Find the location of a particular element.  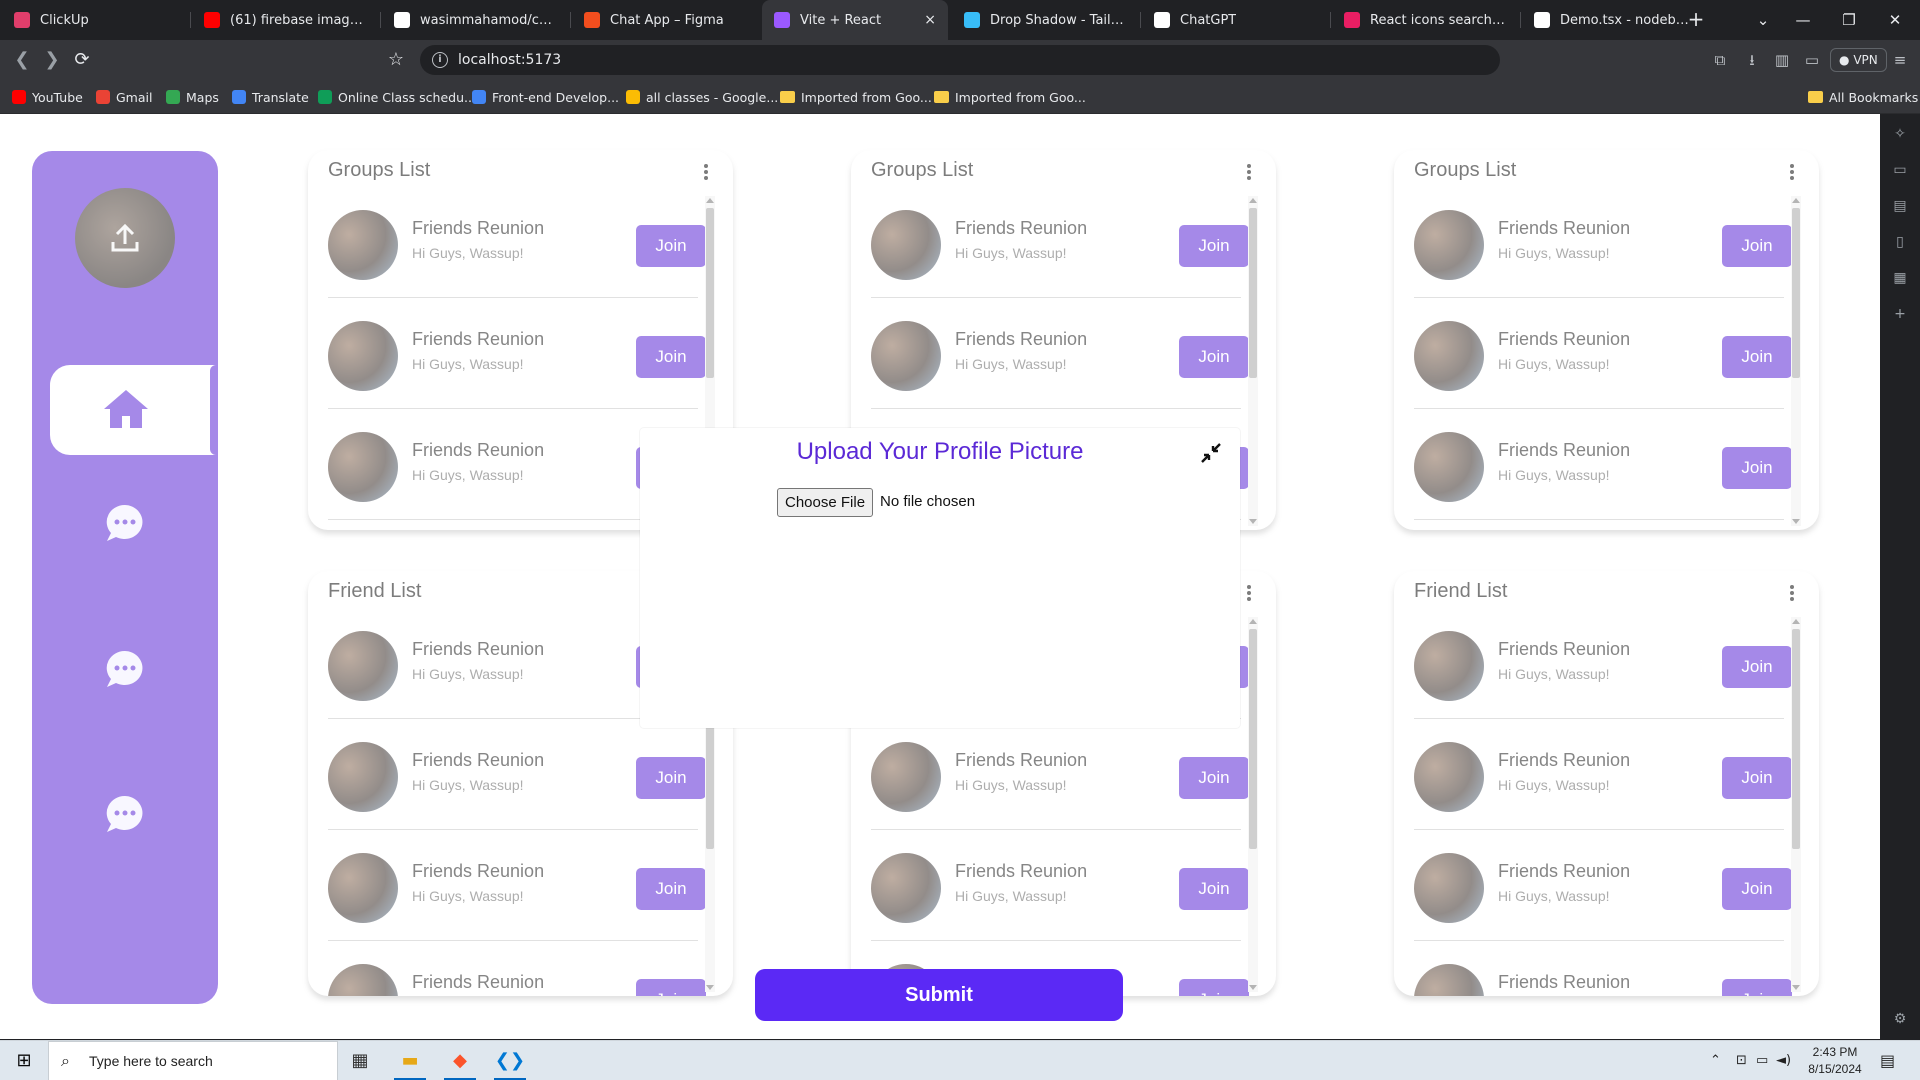

bookmark-item: YouTube is located at coordinates (47, 97).